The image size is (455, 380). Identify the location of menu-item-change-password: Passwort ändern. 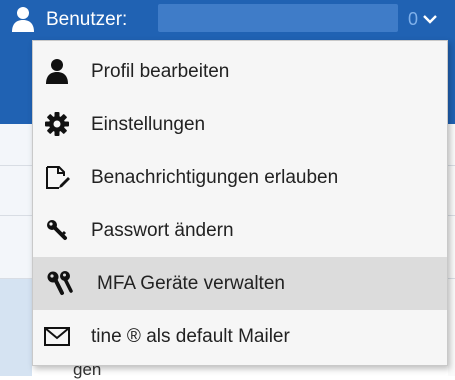
(240, 230).